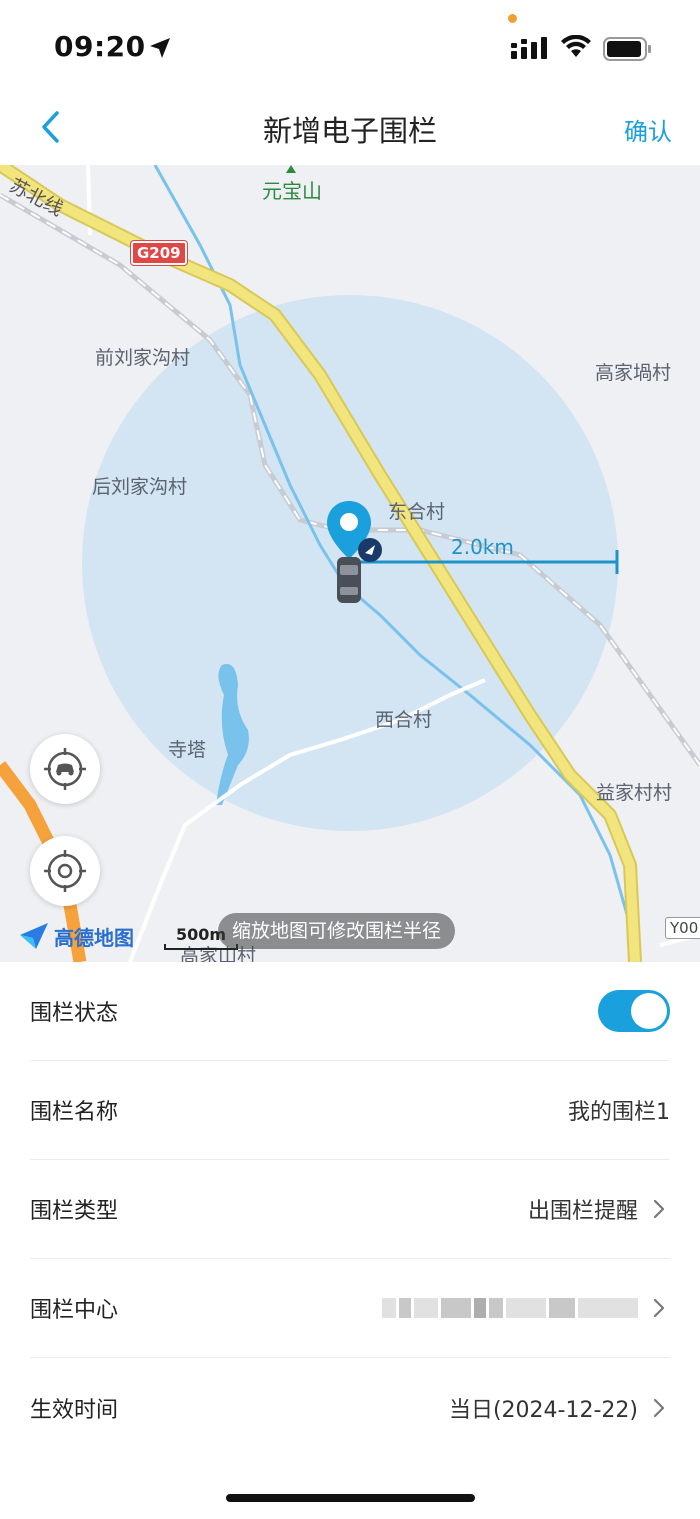 The height and width of the screenshot is (1519, 700). What do you see at coordinates (350, 1308) in the screenshot?
I see `fence-center-row: 围栏中心` at bounding box center [350, 1308].